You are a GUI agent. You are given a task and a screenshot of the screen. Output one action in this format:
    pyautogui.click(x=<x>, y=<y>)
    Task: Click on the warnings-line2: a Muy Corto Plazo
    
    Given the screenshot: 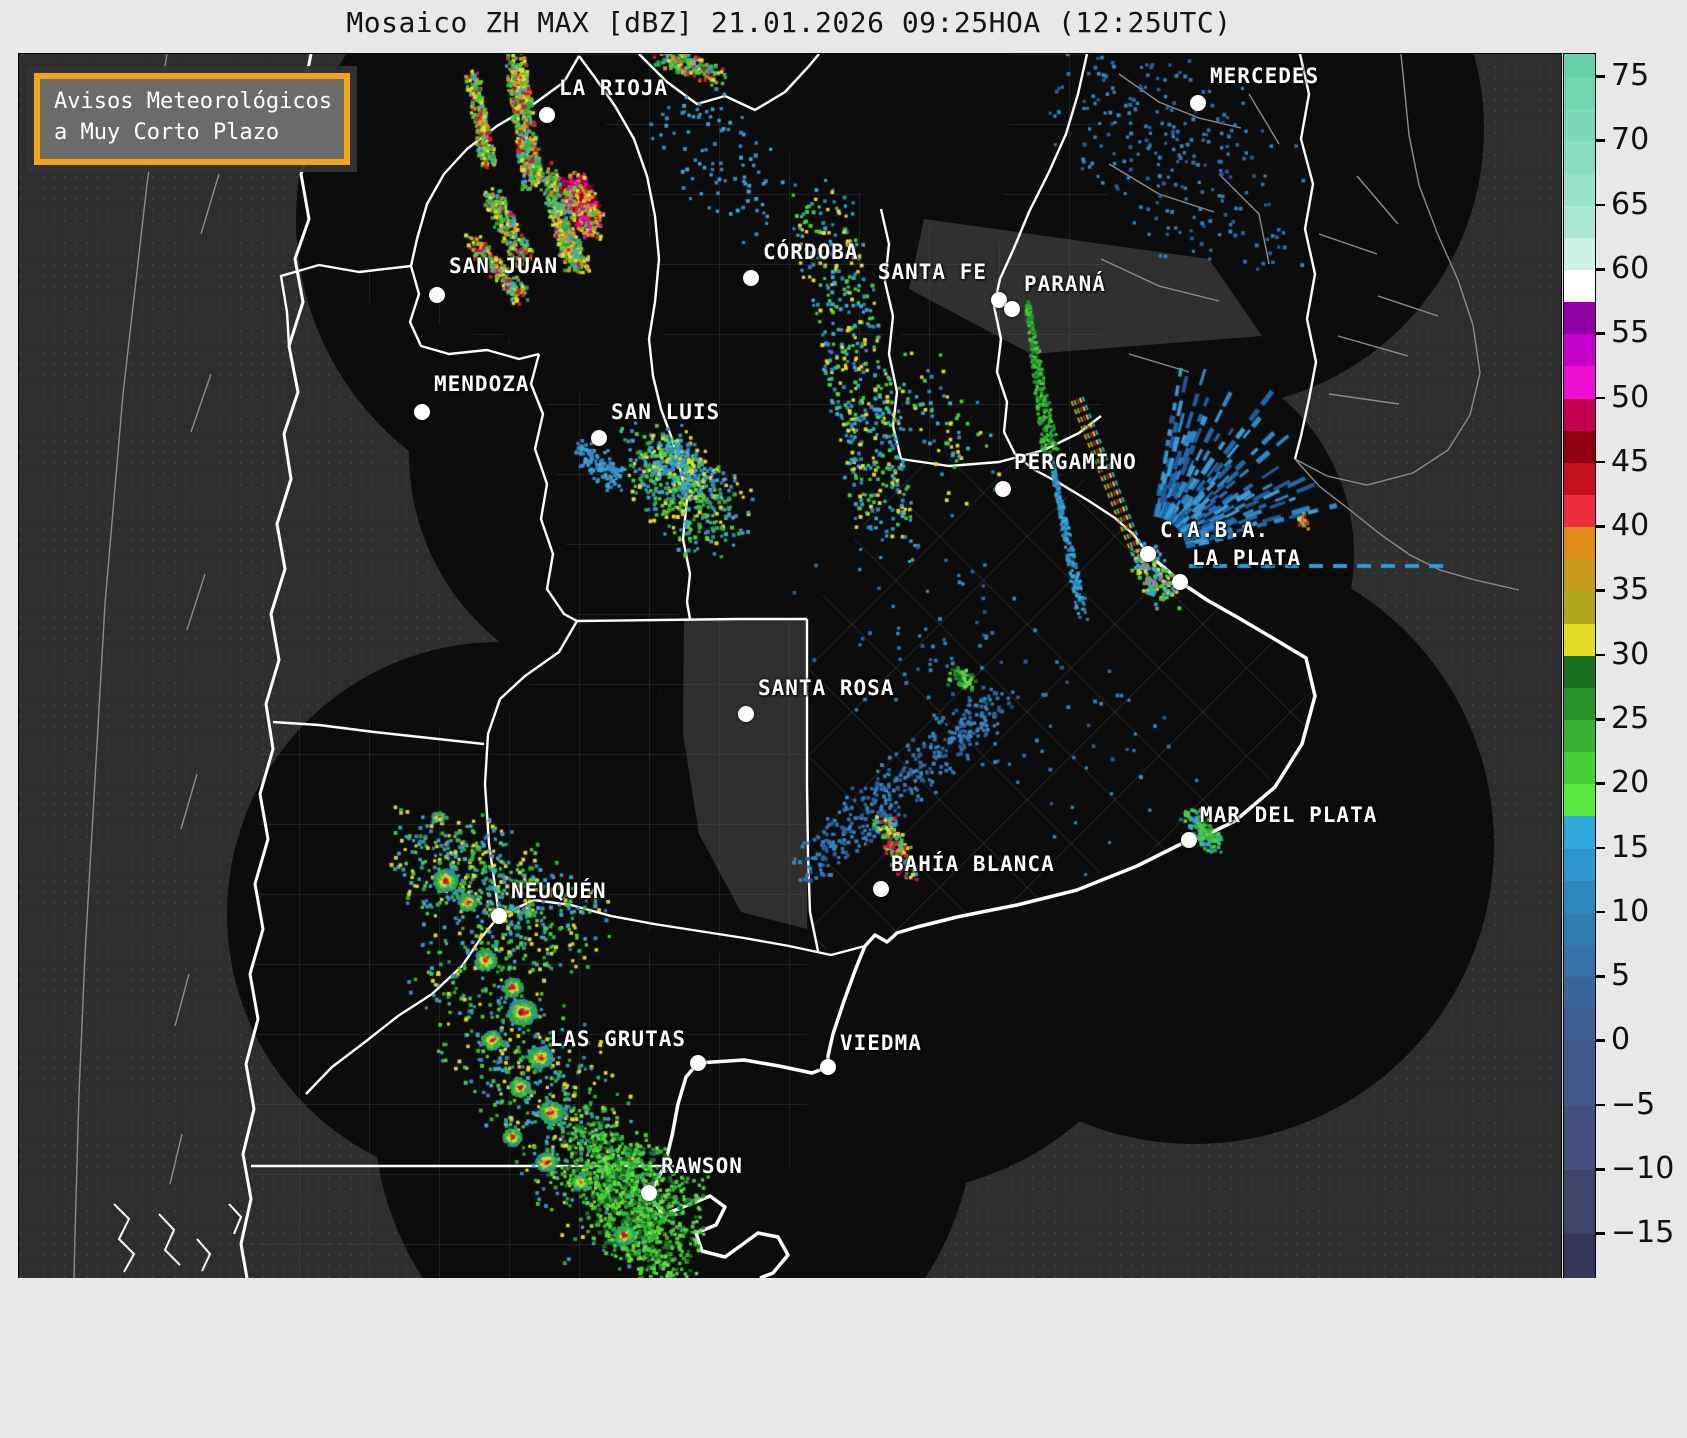 What is the action you would take?
    pyautogui.click(x=167, y=132)
    